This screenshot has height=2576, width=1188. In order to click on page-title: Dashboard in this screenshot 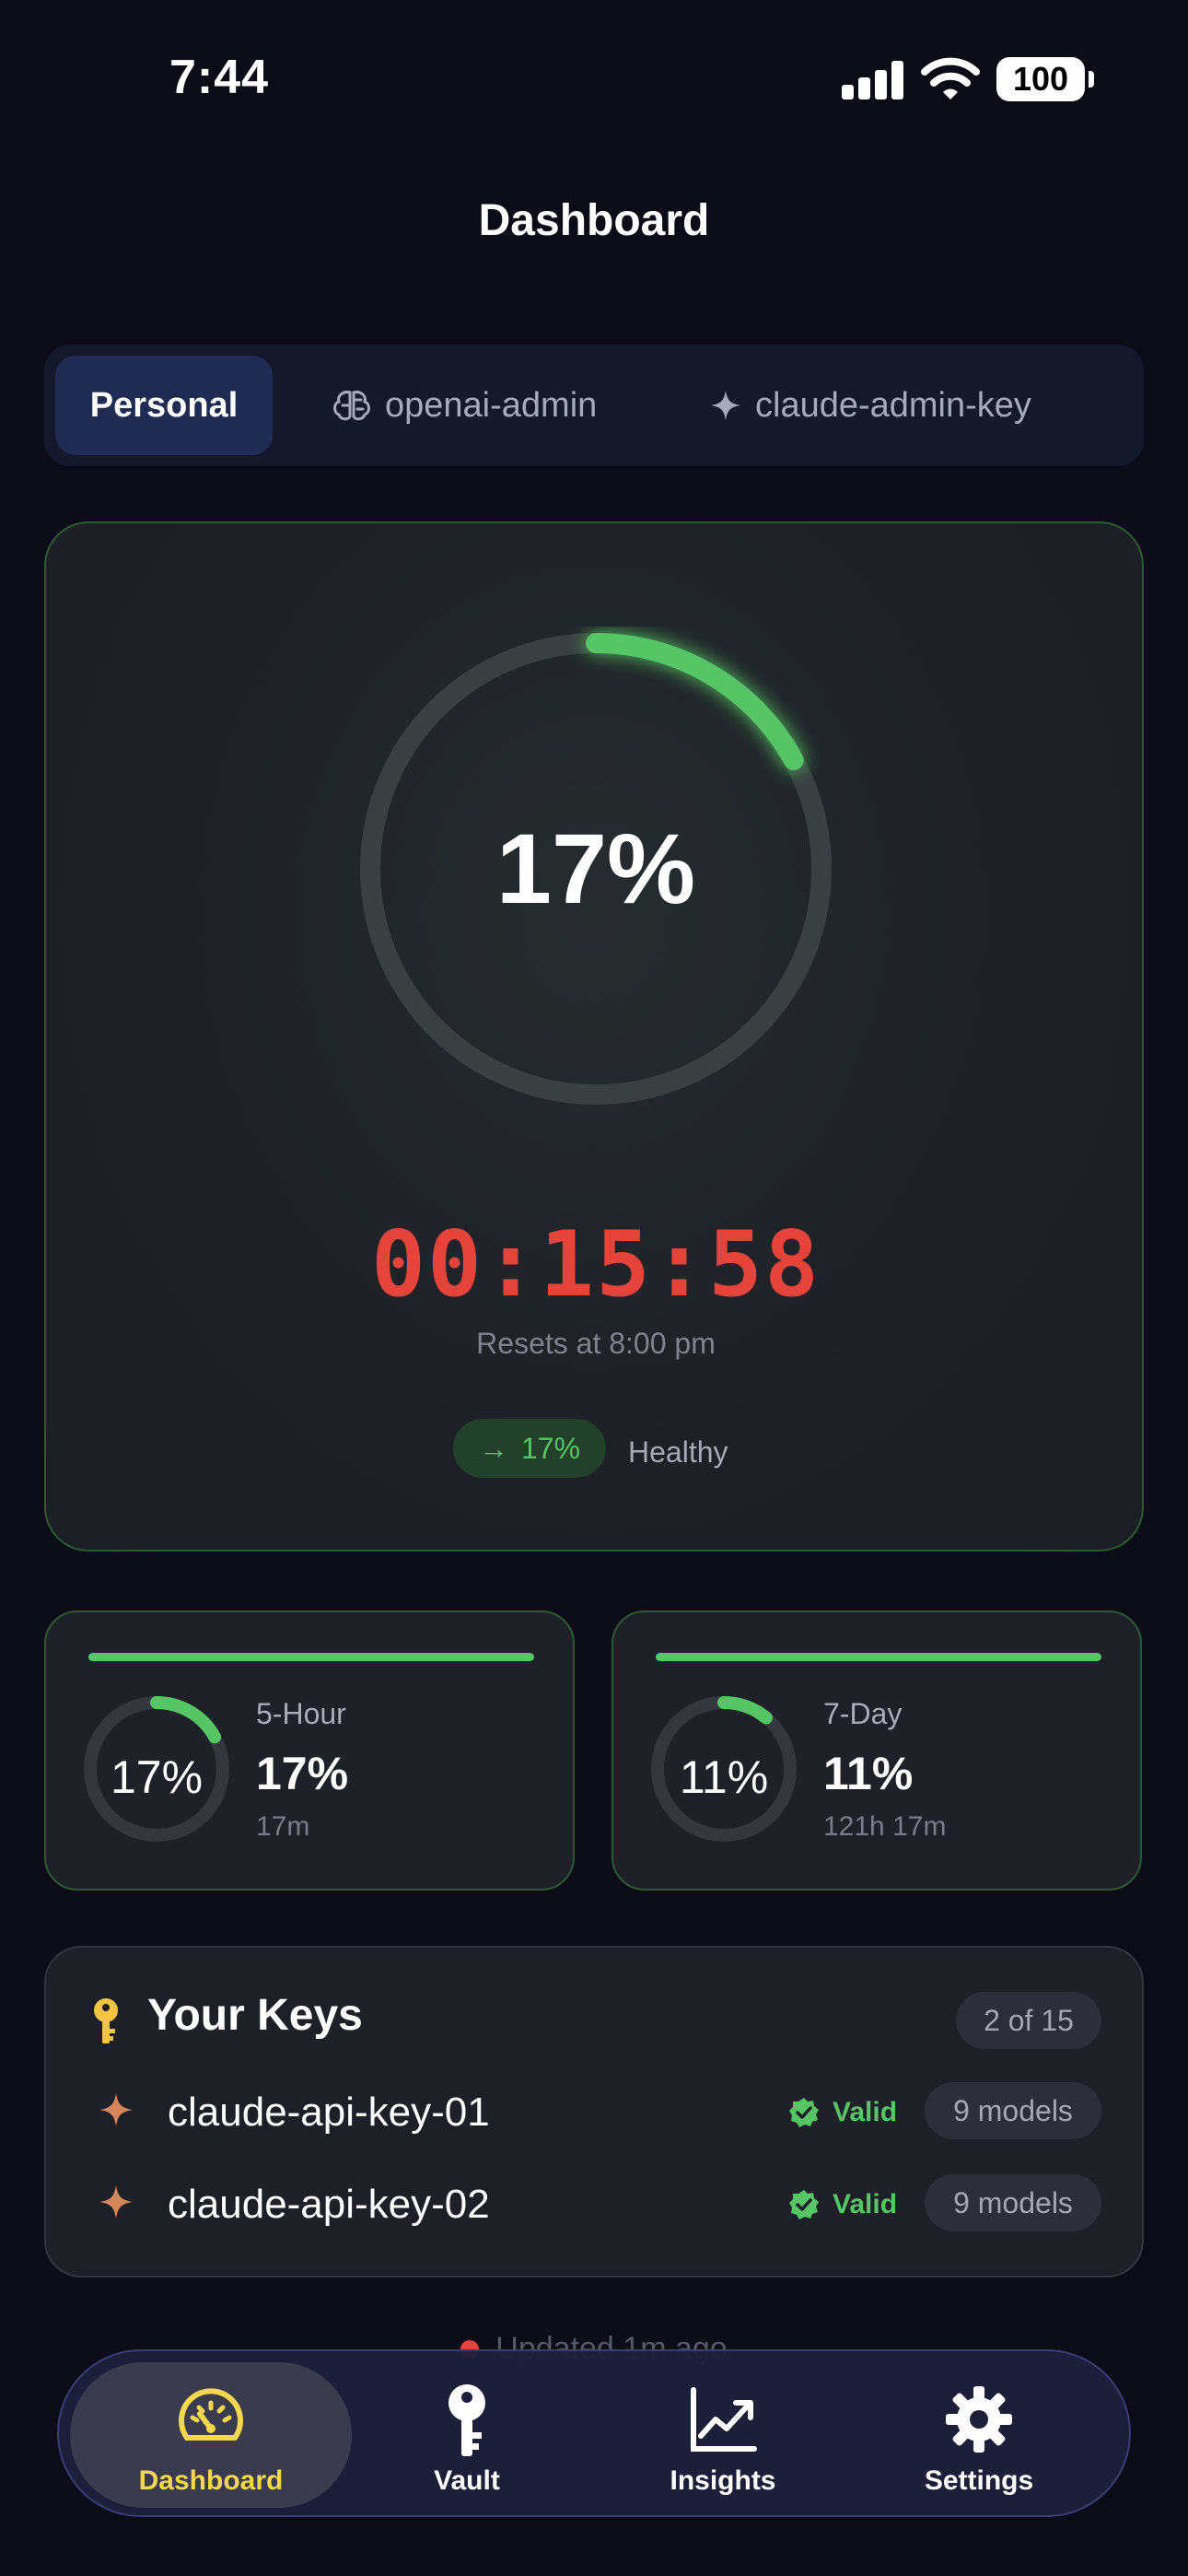, I will do `click(594, 220)`.